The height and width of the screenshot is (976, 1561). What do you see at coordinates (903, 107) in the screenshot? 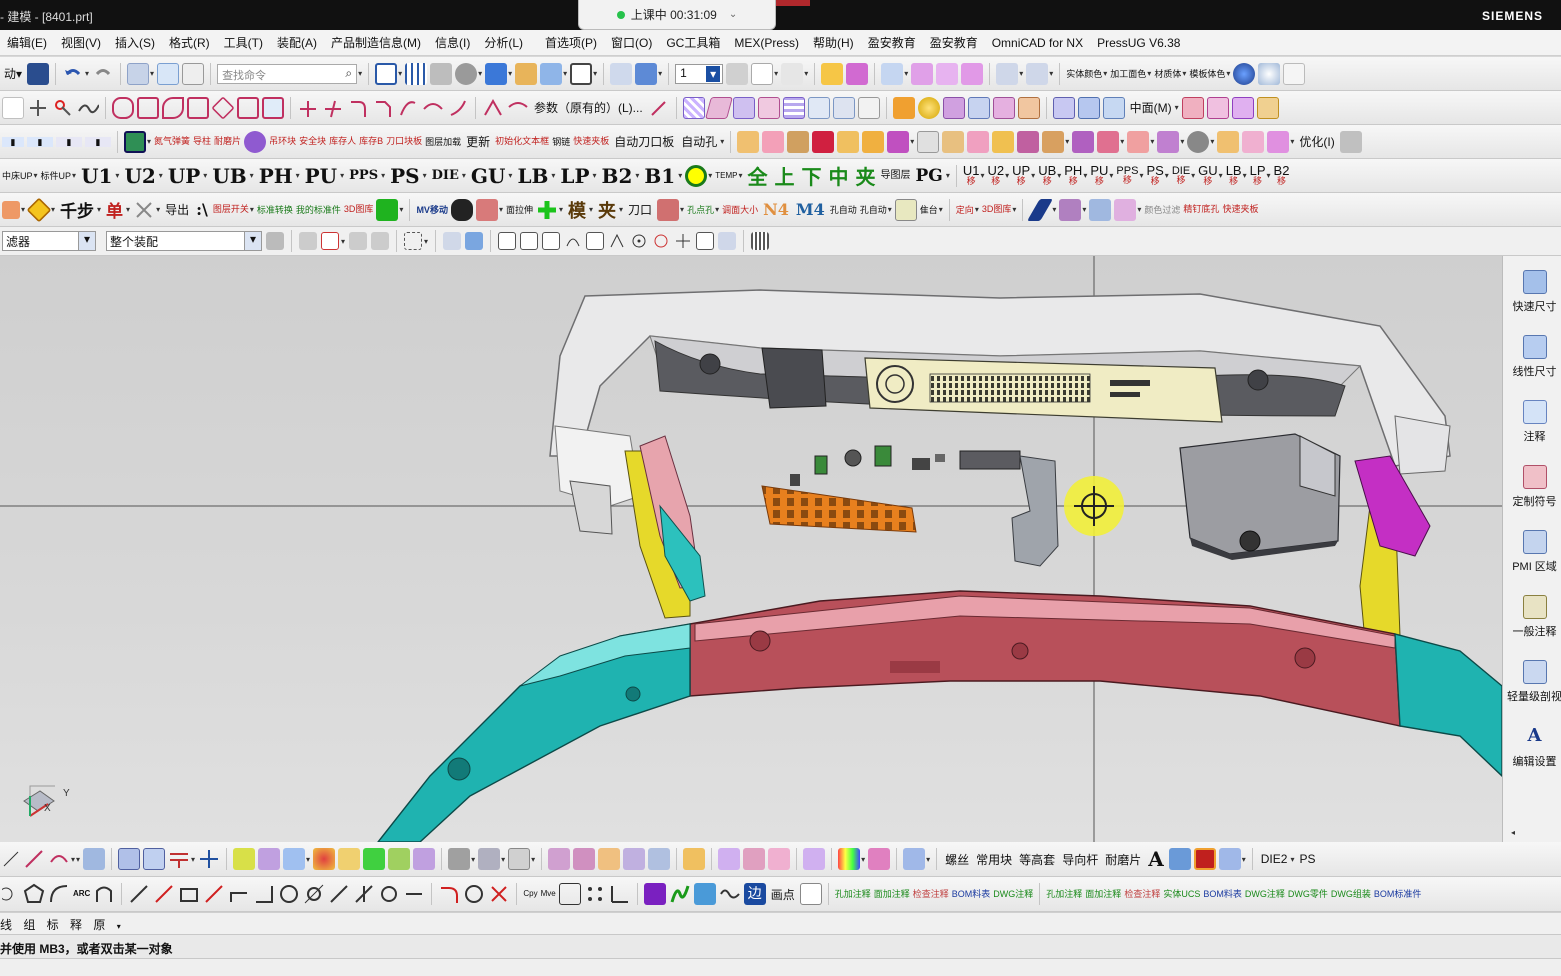
I see `extrude-feature-icon` at bounding box center [903, 107].